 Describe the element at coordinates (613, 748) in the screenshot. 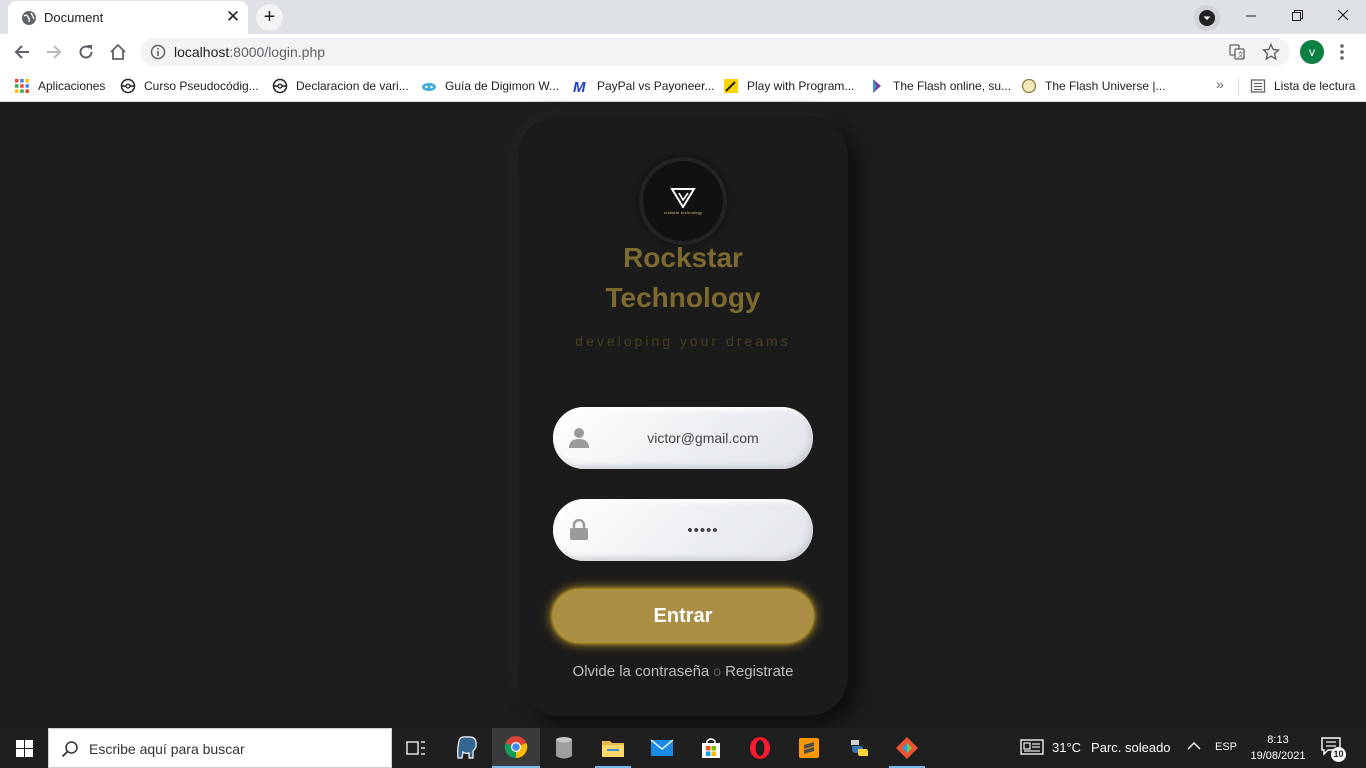

I see `taskbar-file-explorer` at that location.